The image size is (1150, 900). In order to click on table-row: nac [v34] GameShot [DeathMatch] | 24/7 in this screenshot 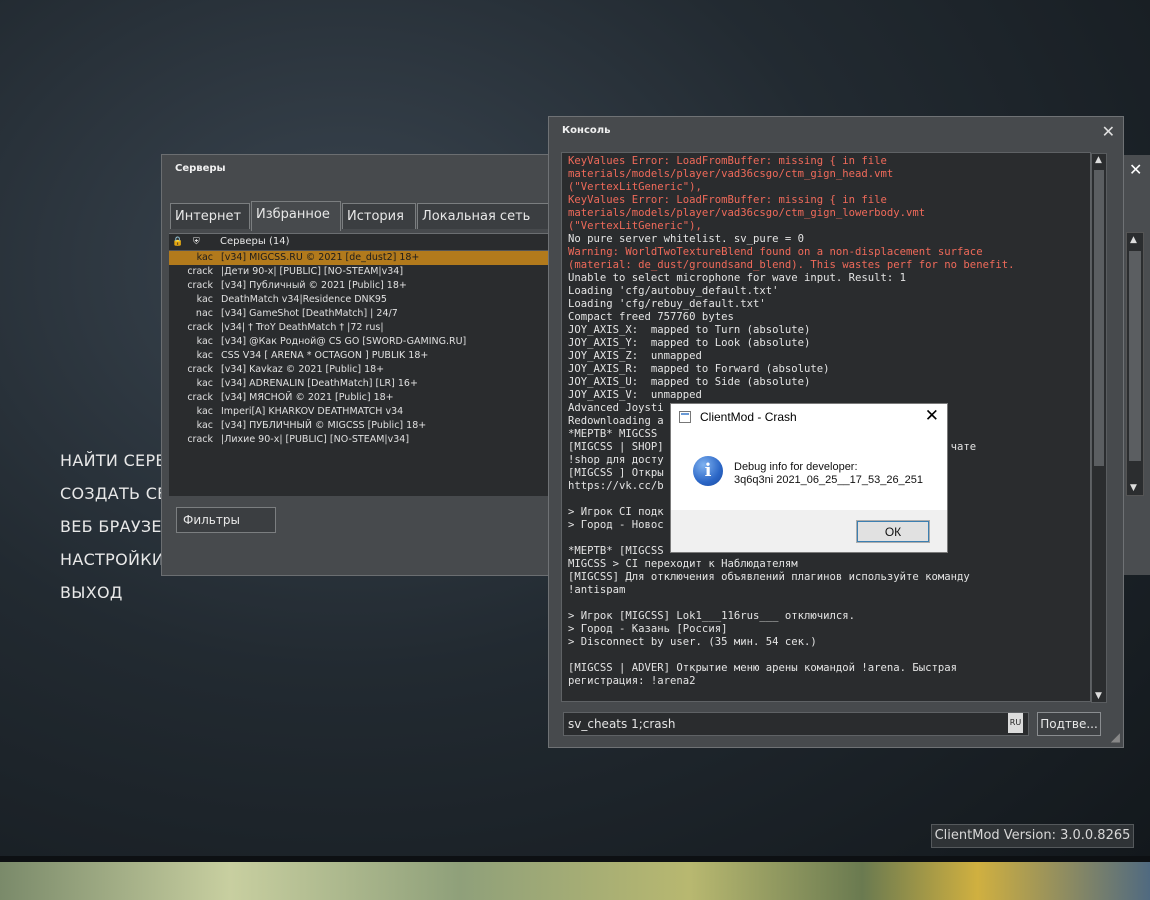, I will do `click(361, 314)`.